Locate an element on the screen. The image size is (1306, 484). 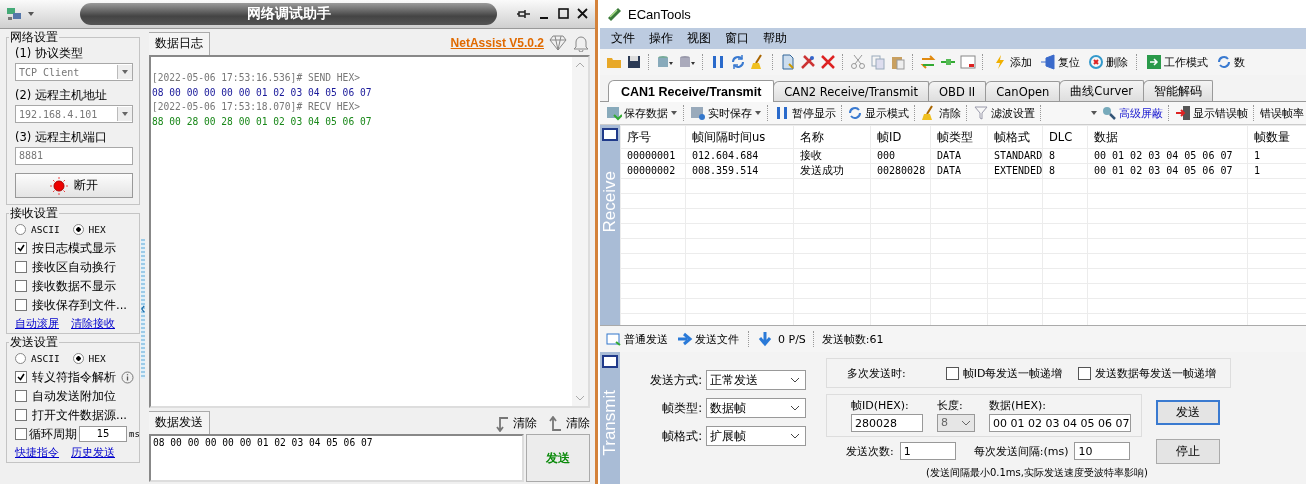
input-field: 00 01 02 03 04 05 06 07 is located at coordinates (1060, 423).